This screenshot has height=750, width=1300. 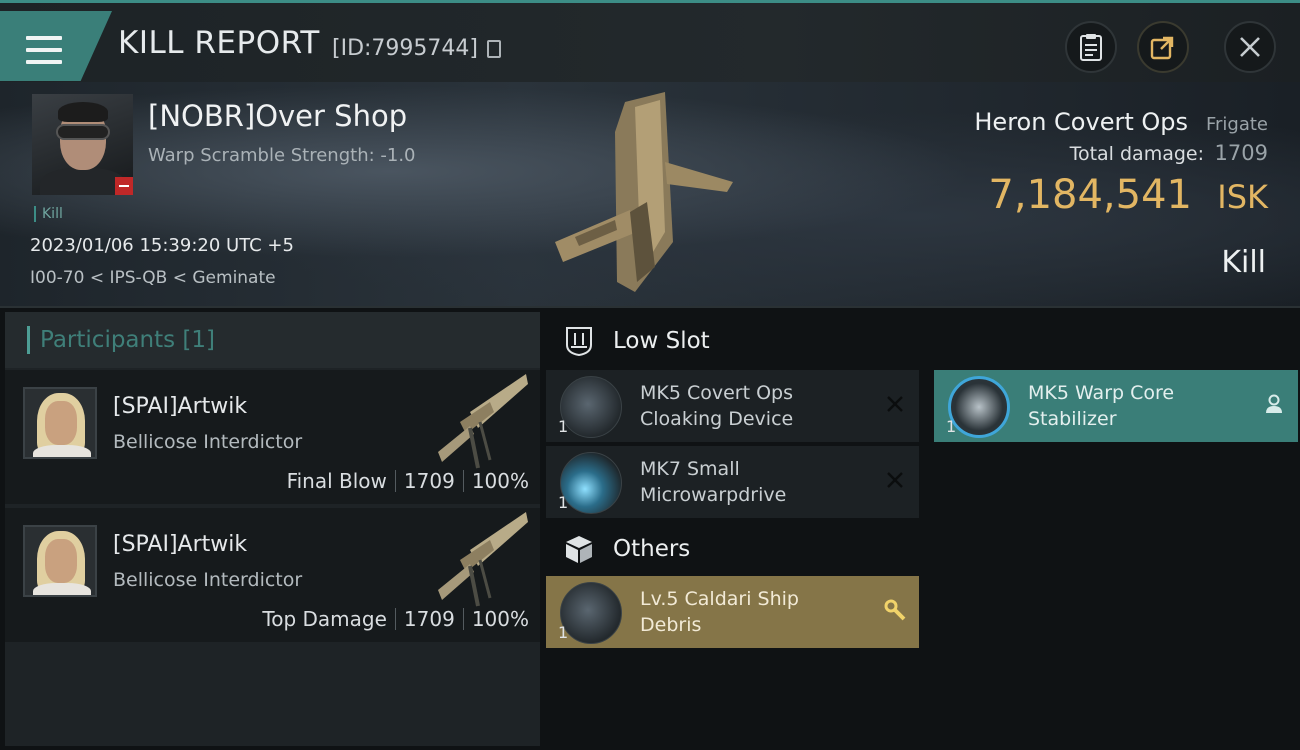 I want to click on isk-unit: ISK, so click(x=1242, y=197).